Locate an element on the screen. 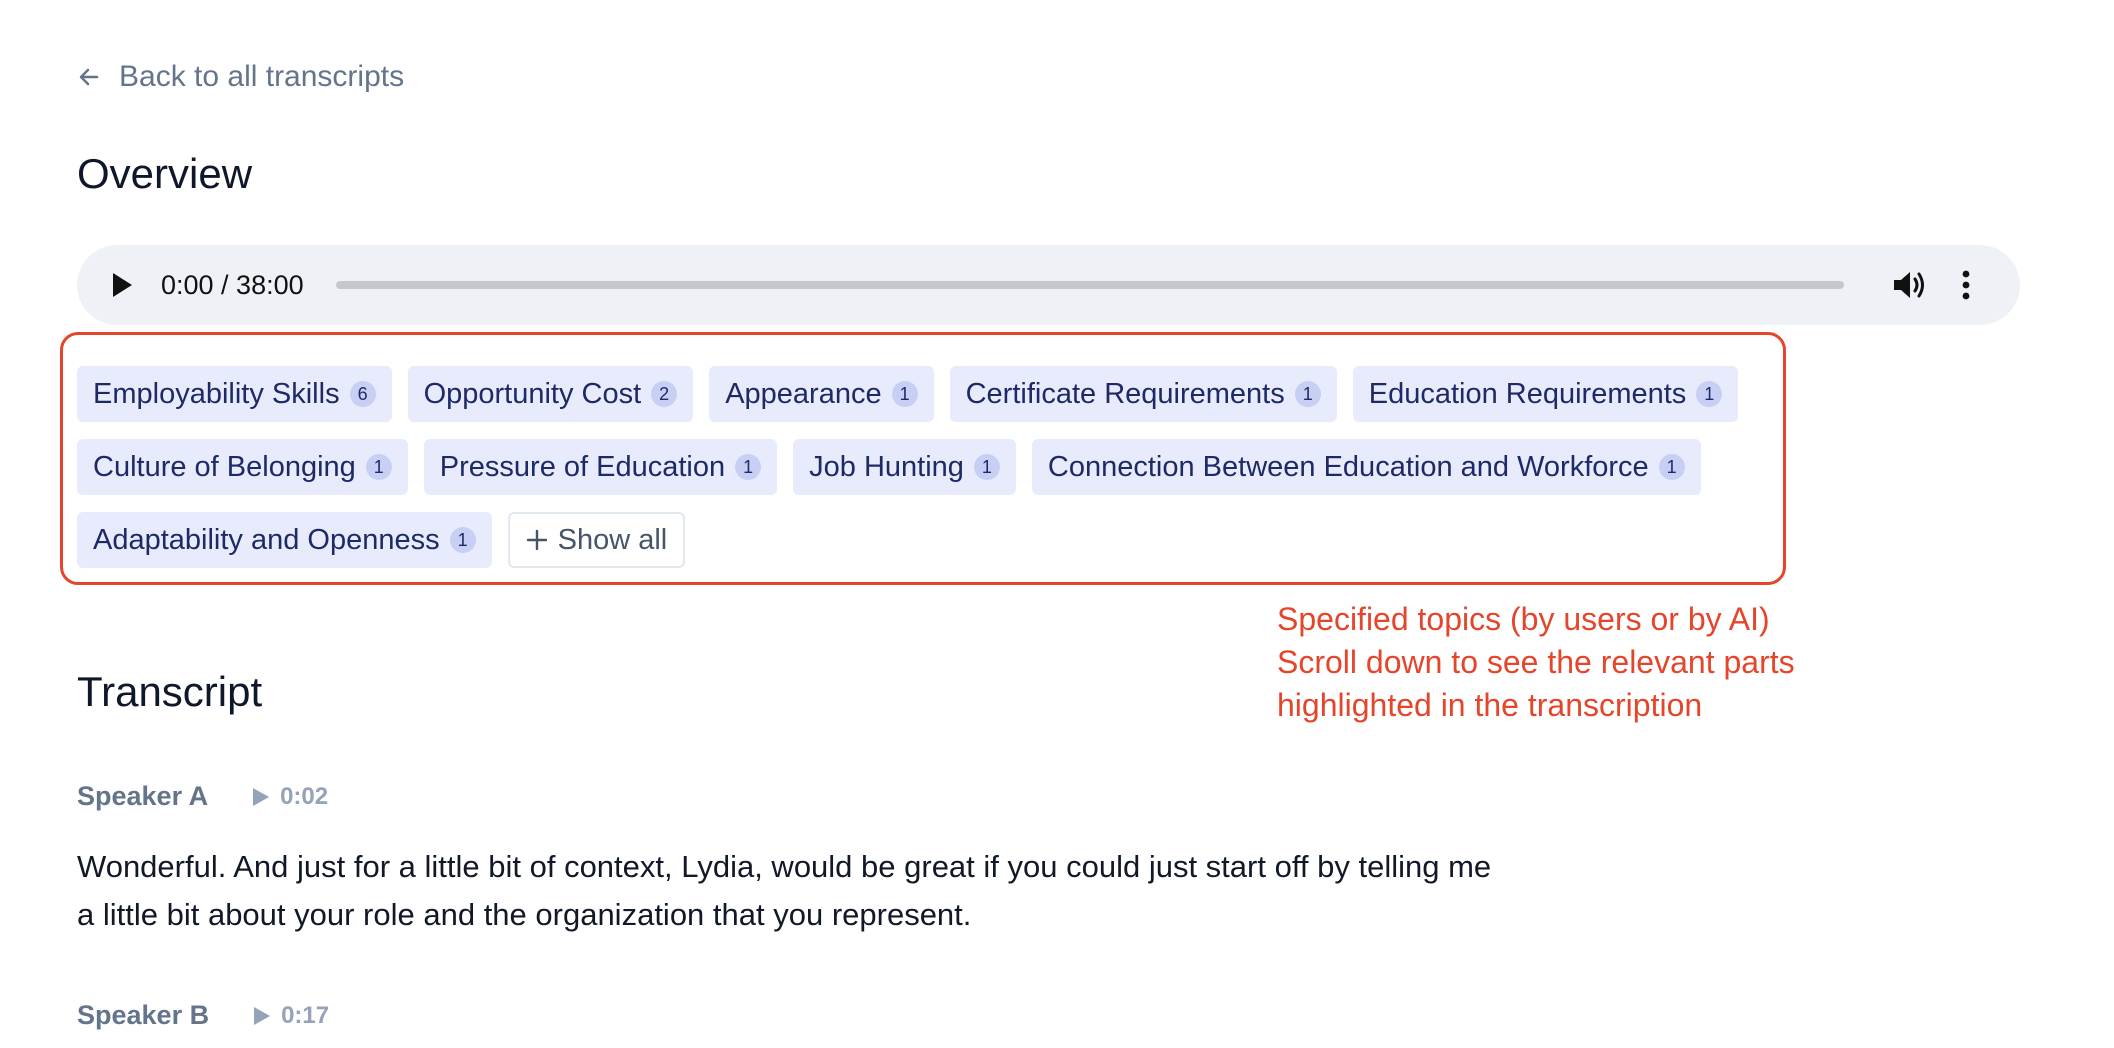 This screenshot has height=1048, width=2114. audio-player: 0:00 / 38:00 is located at coordinates (1048, 285).